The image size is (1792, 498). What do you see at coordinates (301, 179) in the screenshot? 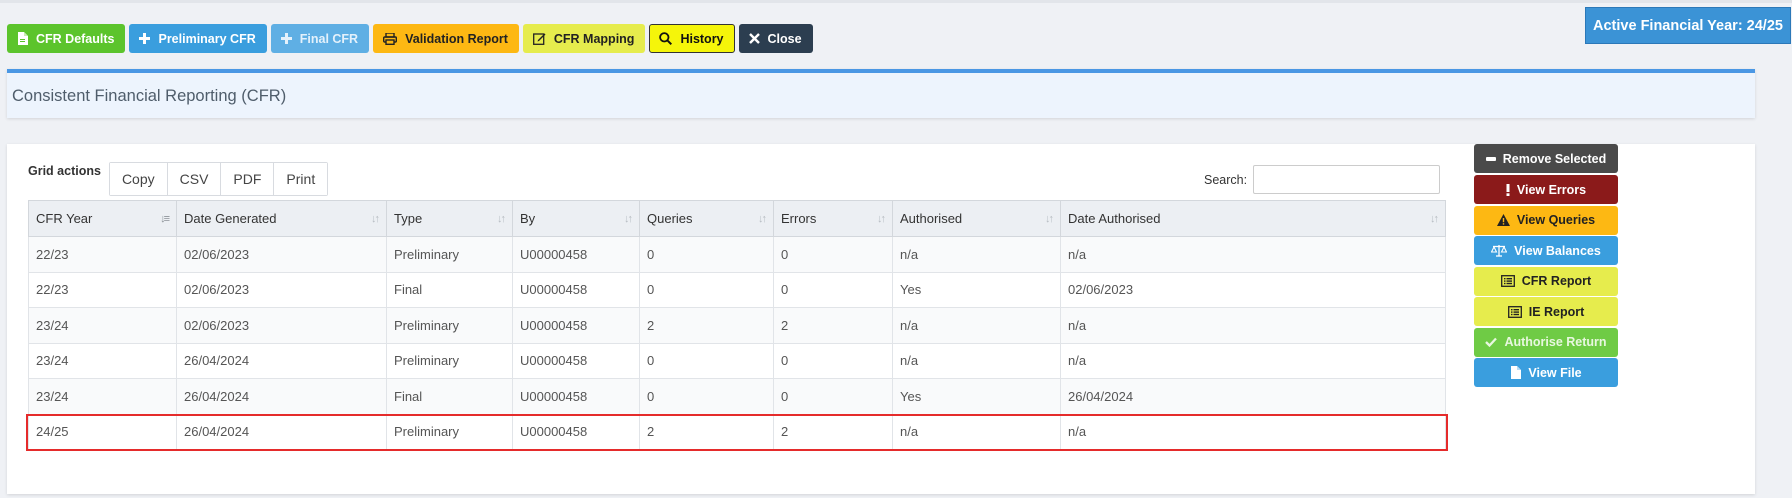
I see `print-button: Print` at bounding box center [301, 179].